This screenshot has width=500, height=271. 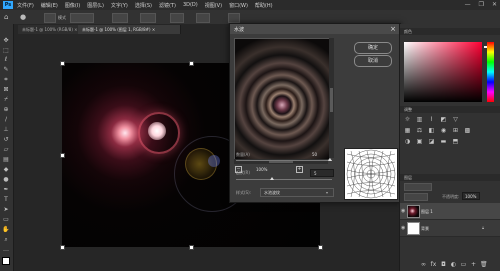 I want to click on opacity-field: 100%, so click(x=471, y=196).